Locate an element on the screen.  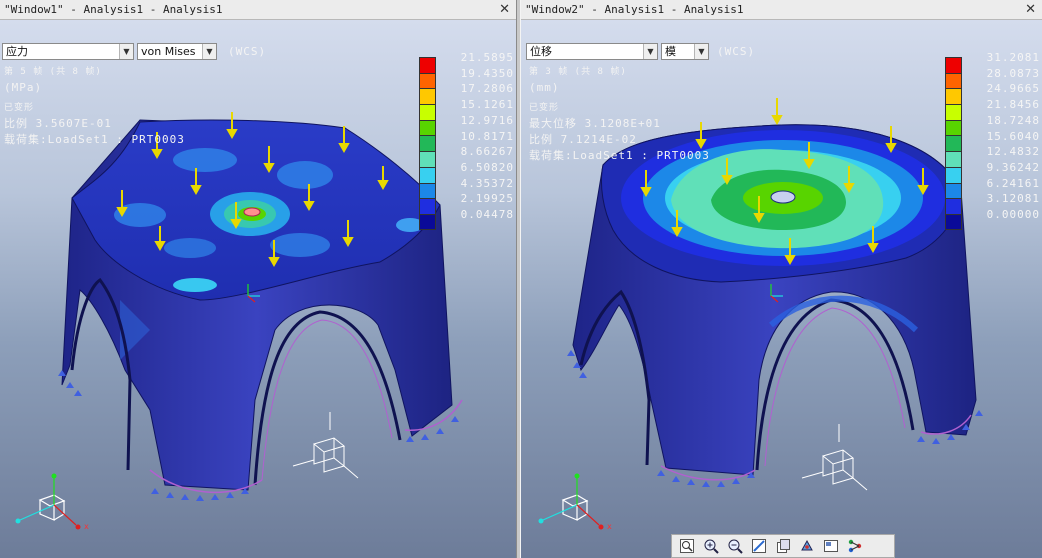
window-left-title: "Window1" - Analysis1 - Analysis1 is located at coordinates (113, 9).